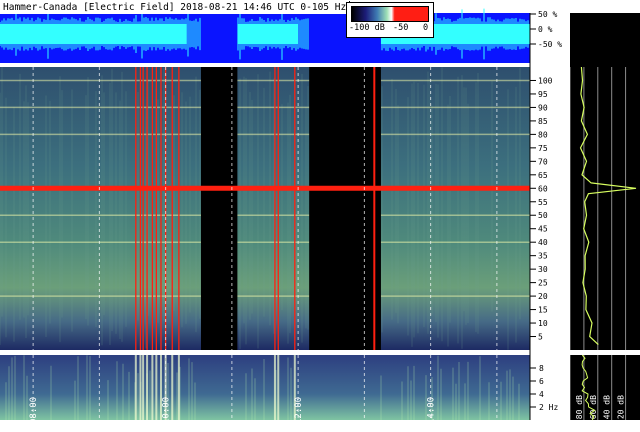  What do you see at coordinates (299, 410) in the screenshot?
I see `x-tick-label-2: 12:00` at bounding box center [299, 410].